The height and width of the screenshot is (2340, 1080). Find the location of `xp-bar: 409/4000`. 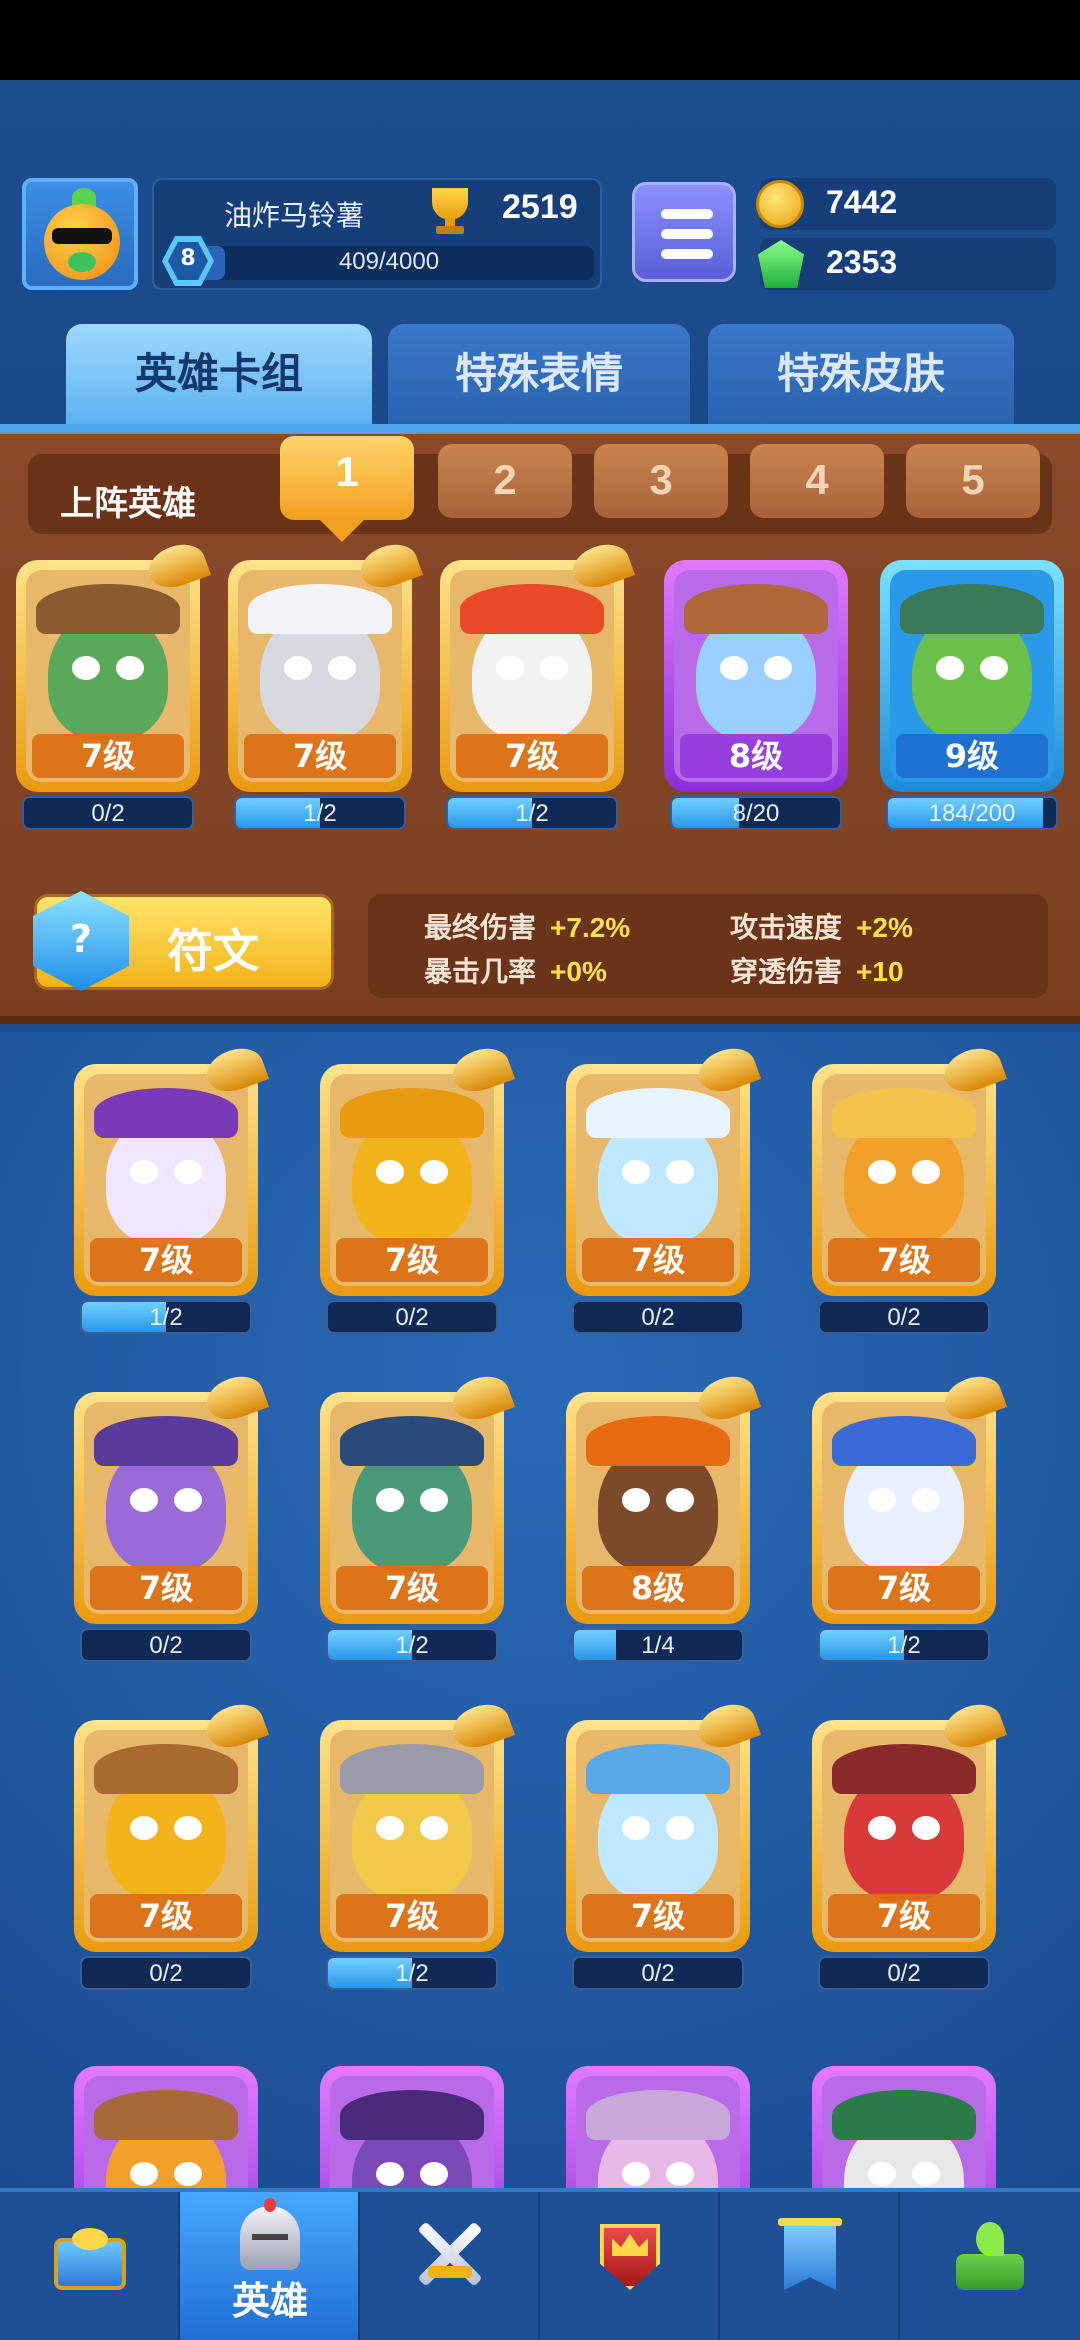

xp-bar: 409/4000 is located at coordinates (389, 263).